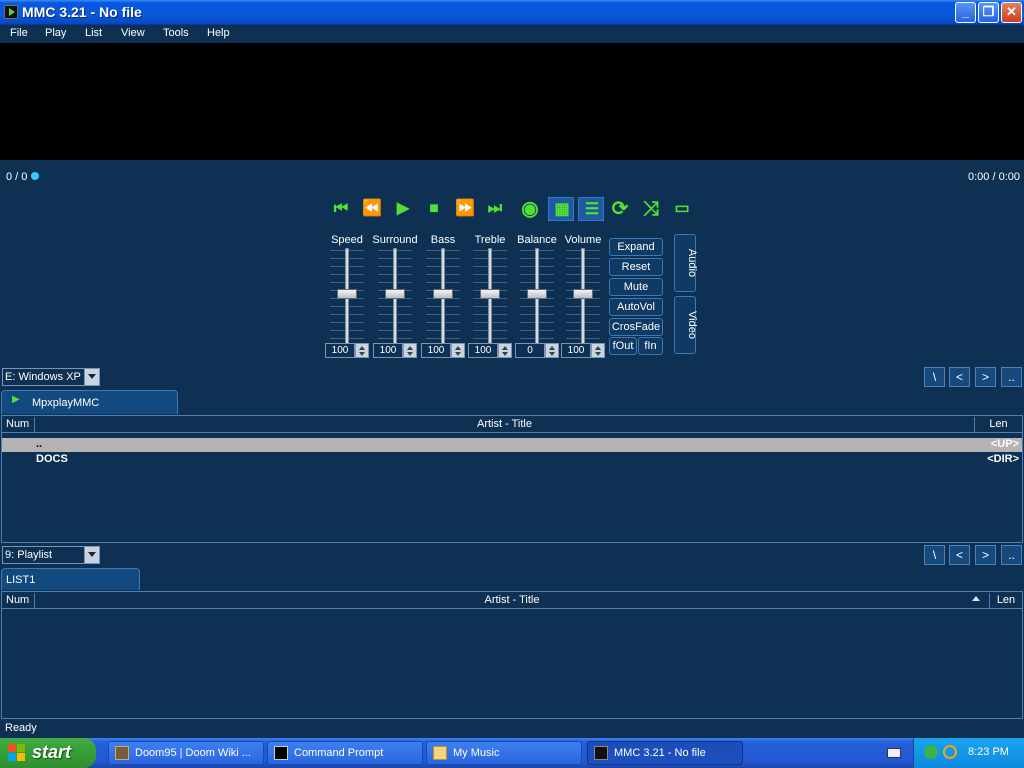 The image size is (1024, 768). Describe the element at coordinates (133, 33) in the screenshot. I see `menu-view: View` at that location.